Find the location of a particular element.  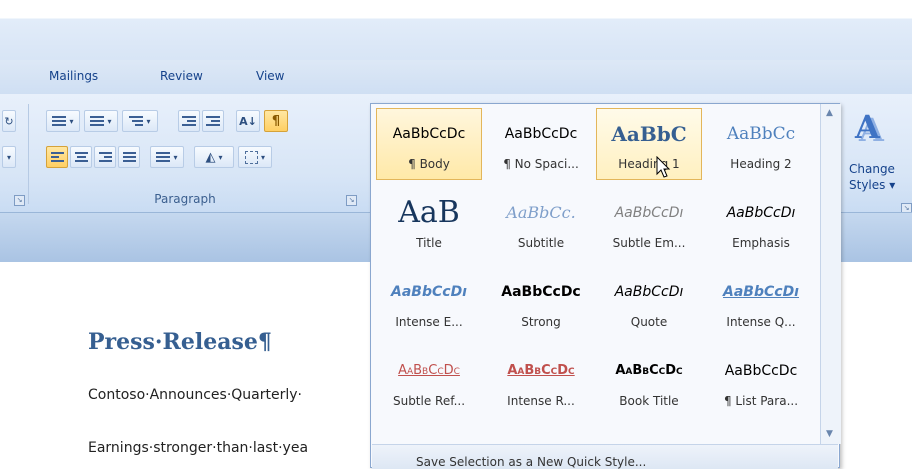

style-cell: AaBbCcDı Quote is located at coordinates (649, 302).